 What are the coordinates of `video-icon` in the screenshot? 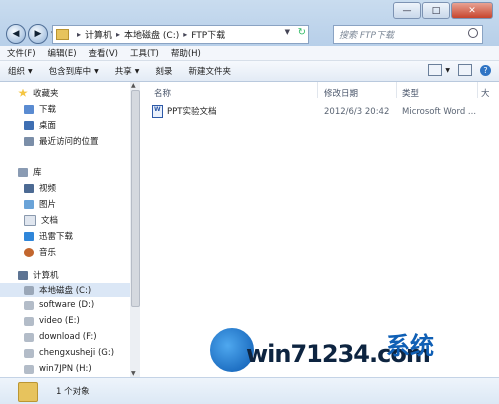 It's located at (29, 188).